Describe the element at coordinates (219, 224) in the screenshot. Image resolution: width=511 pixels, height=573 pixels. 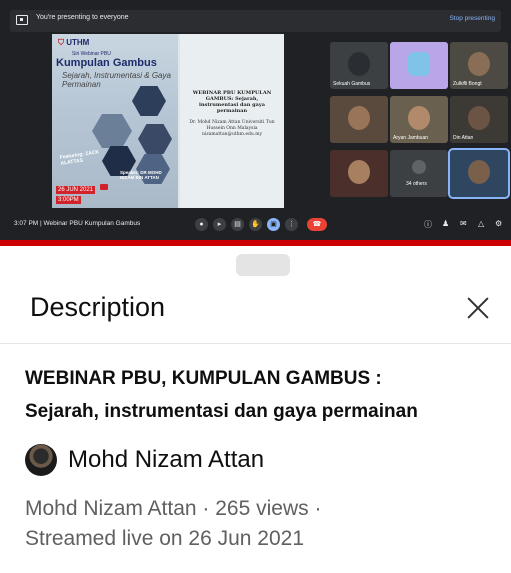
I see `camera-icon: ▸` at that location.